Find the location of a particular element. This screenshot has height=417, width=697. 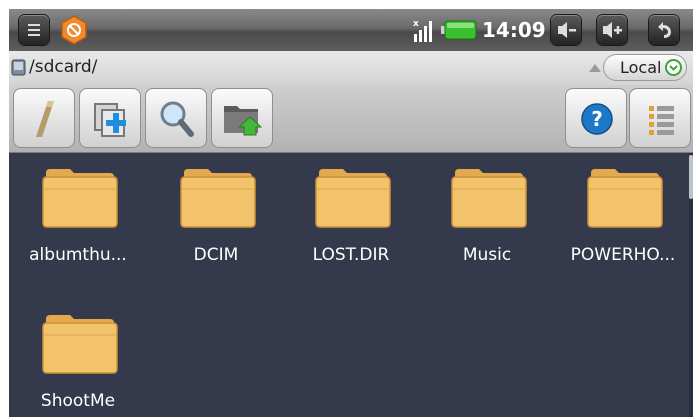

location-dropdown: Local is located at coordinates (645, 67).